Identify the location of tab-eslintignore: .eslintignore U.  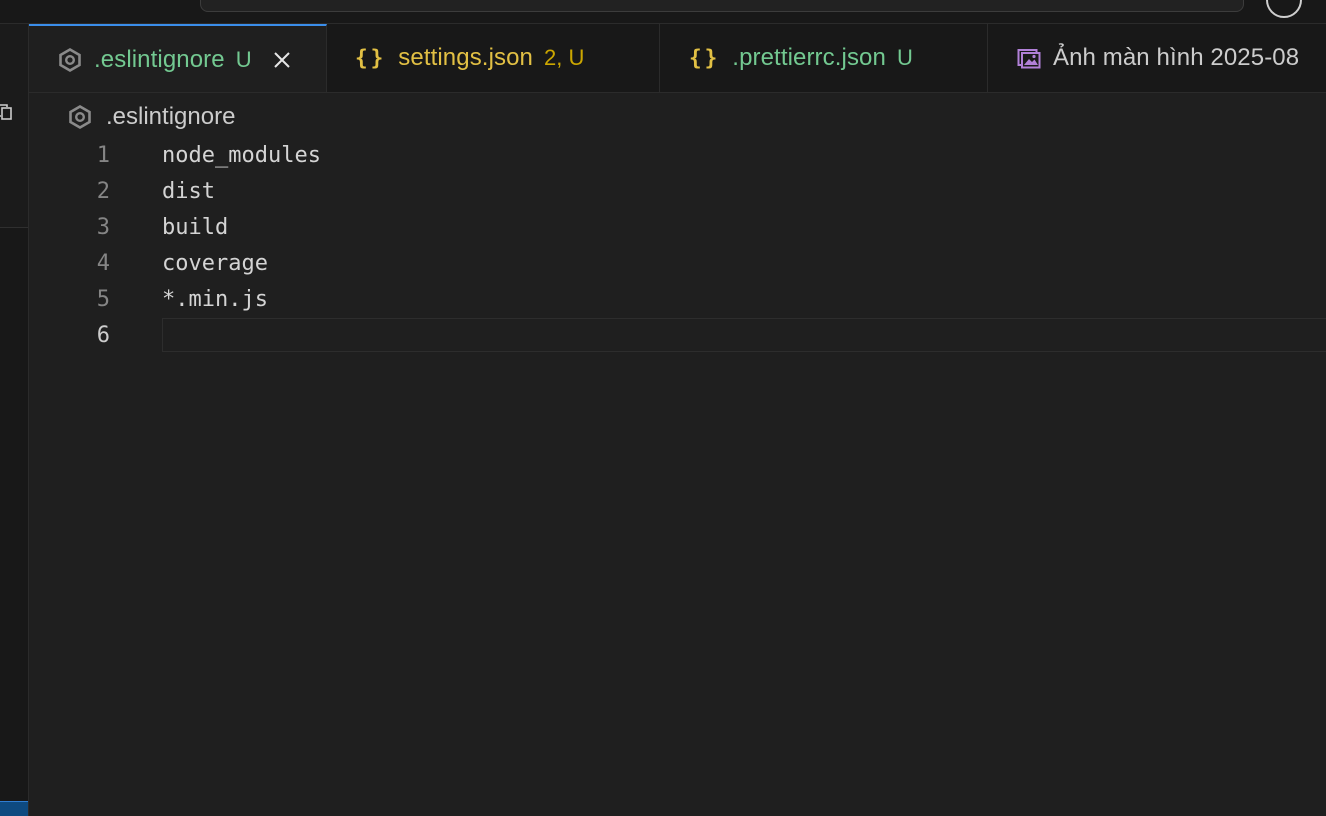
(178, 58).